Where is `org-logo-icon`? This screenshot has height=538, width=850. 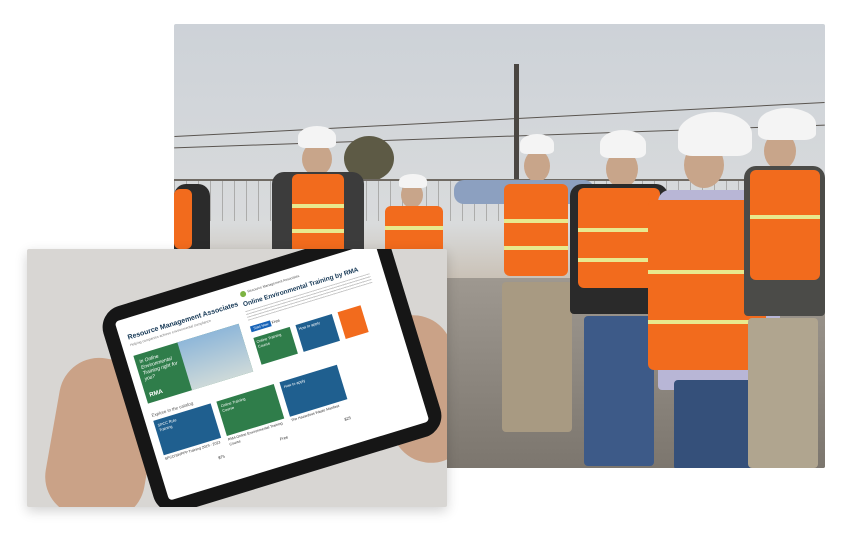
org-logo-icon is located at coordinates (243, 294).